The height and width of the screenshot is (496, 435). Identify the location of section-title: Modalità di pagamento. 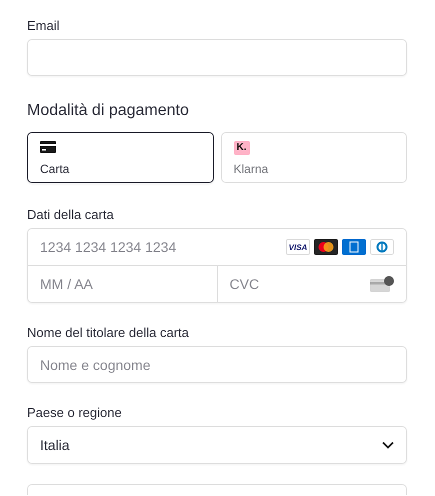
(108, 111).